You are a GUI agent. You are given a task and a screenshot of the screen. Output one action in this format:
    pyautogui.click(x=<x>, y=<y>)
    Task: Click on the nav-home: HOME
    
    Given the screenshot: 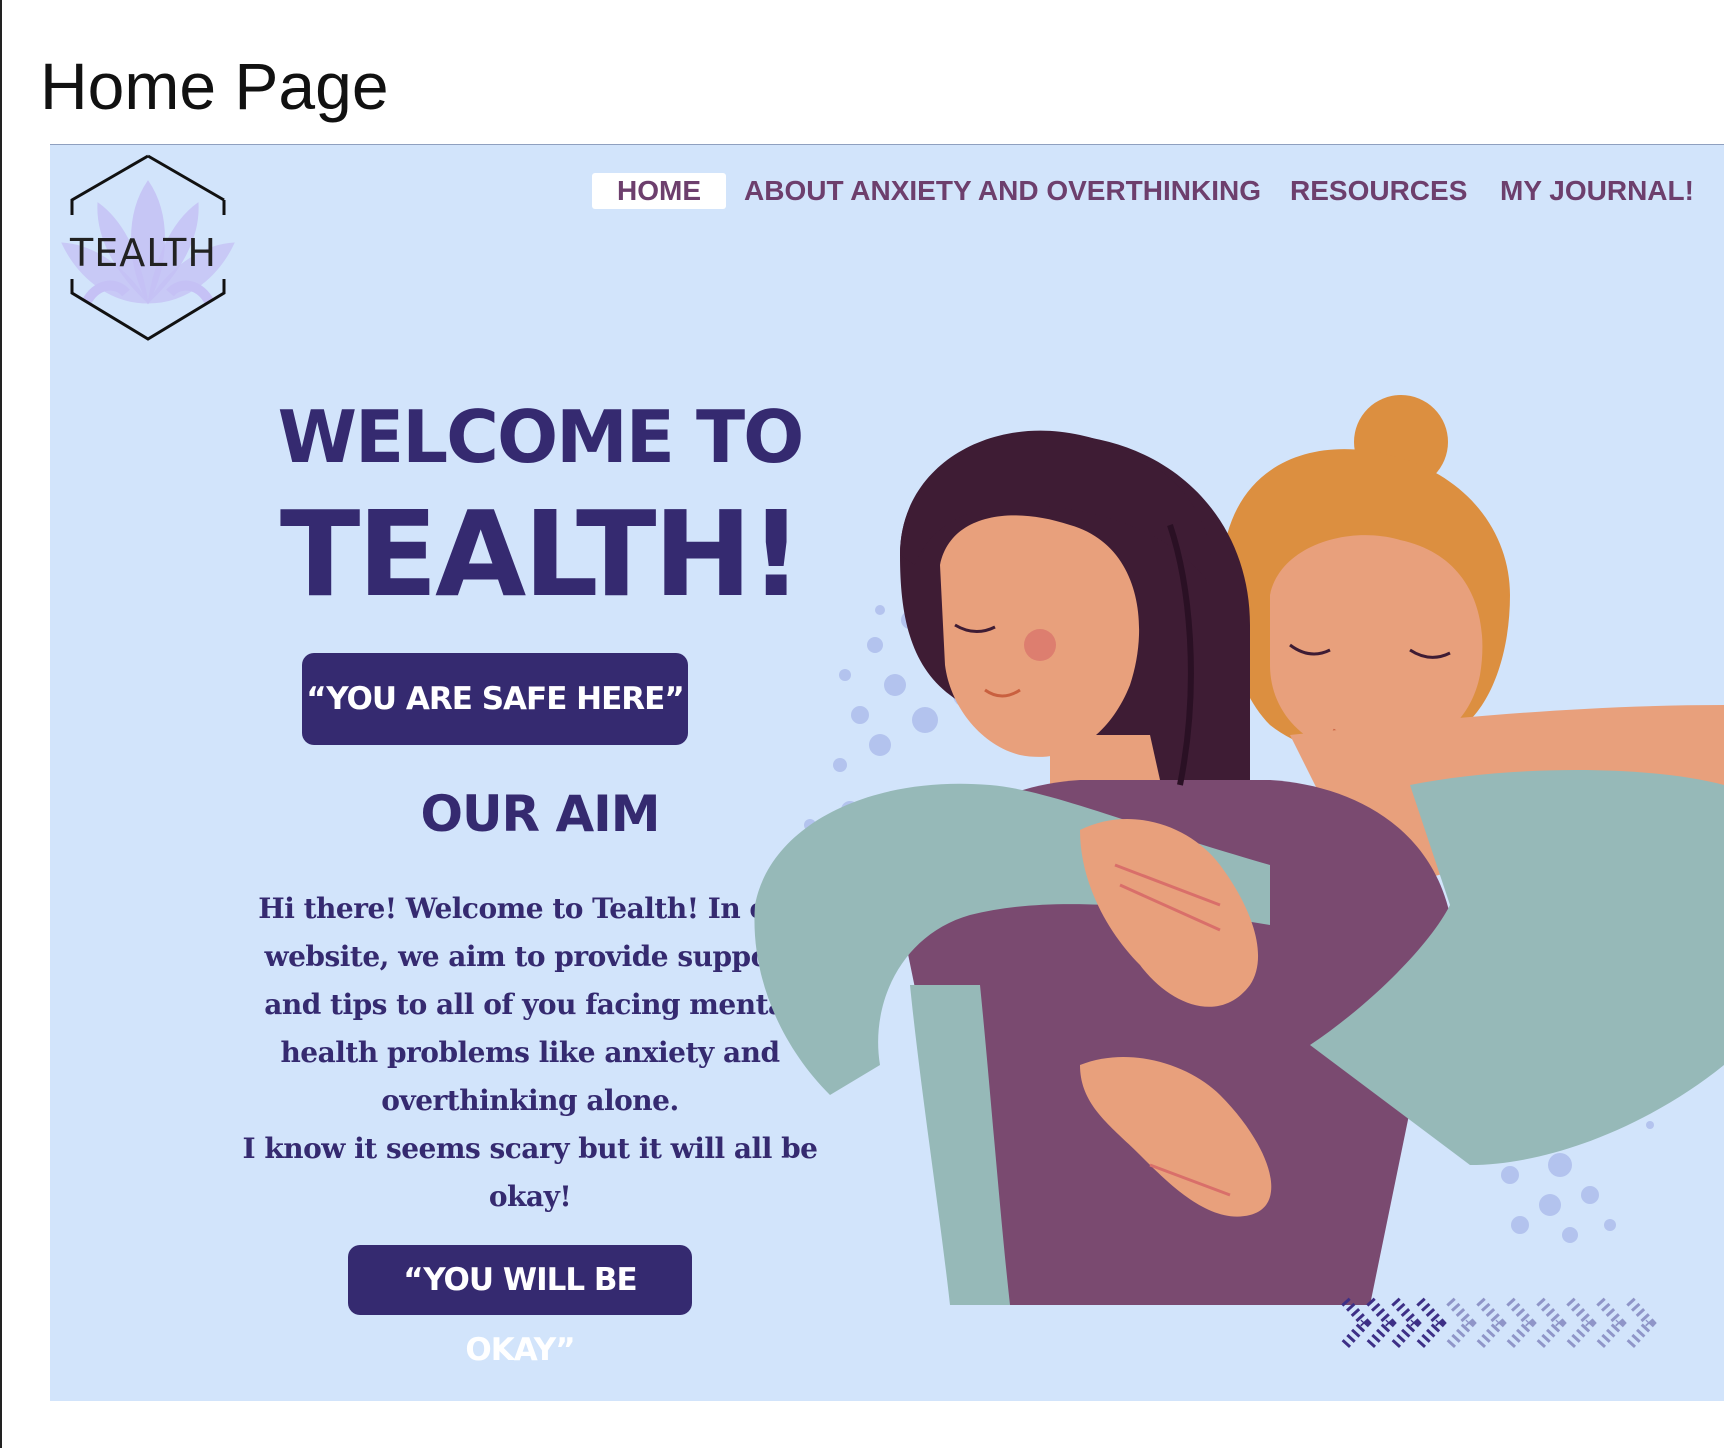 What is the action you would take?
    pyautogui.click(x=659, y=191)
    